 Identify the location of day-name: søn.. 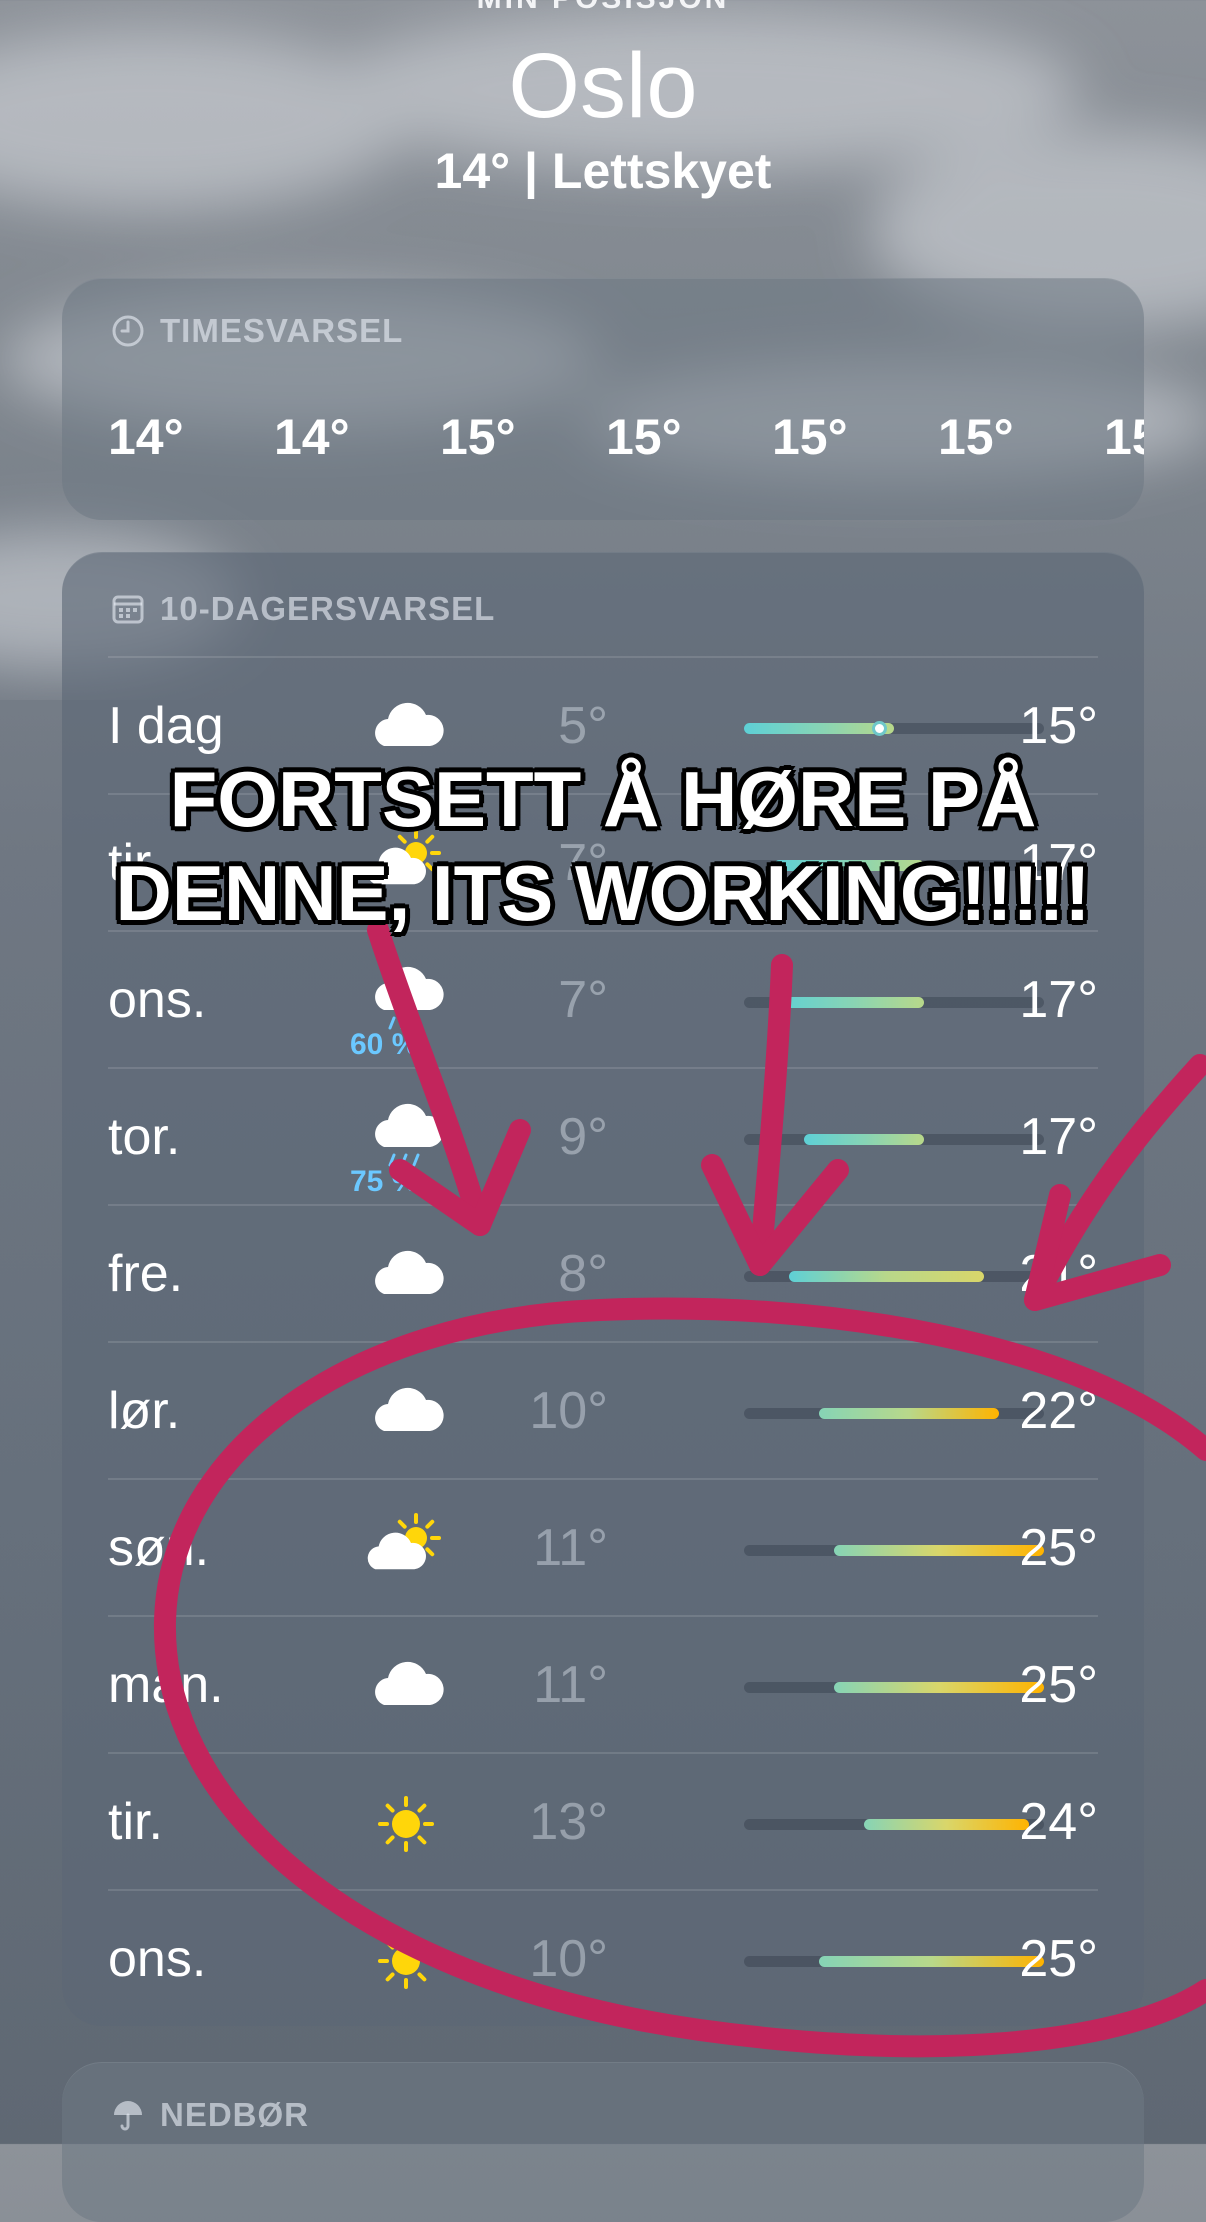
(159, 1548).